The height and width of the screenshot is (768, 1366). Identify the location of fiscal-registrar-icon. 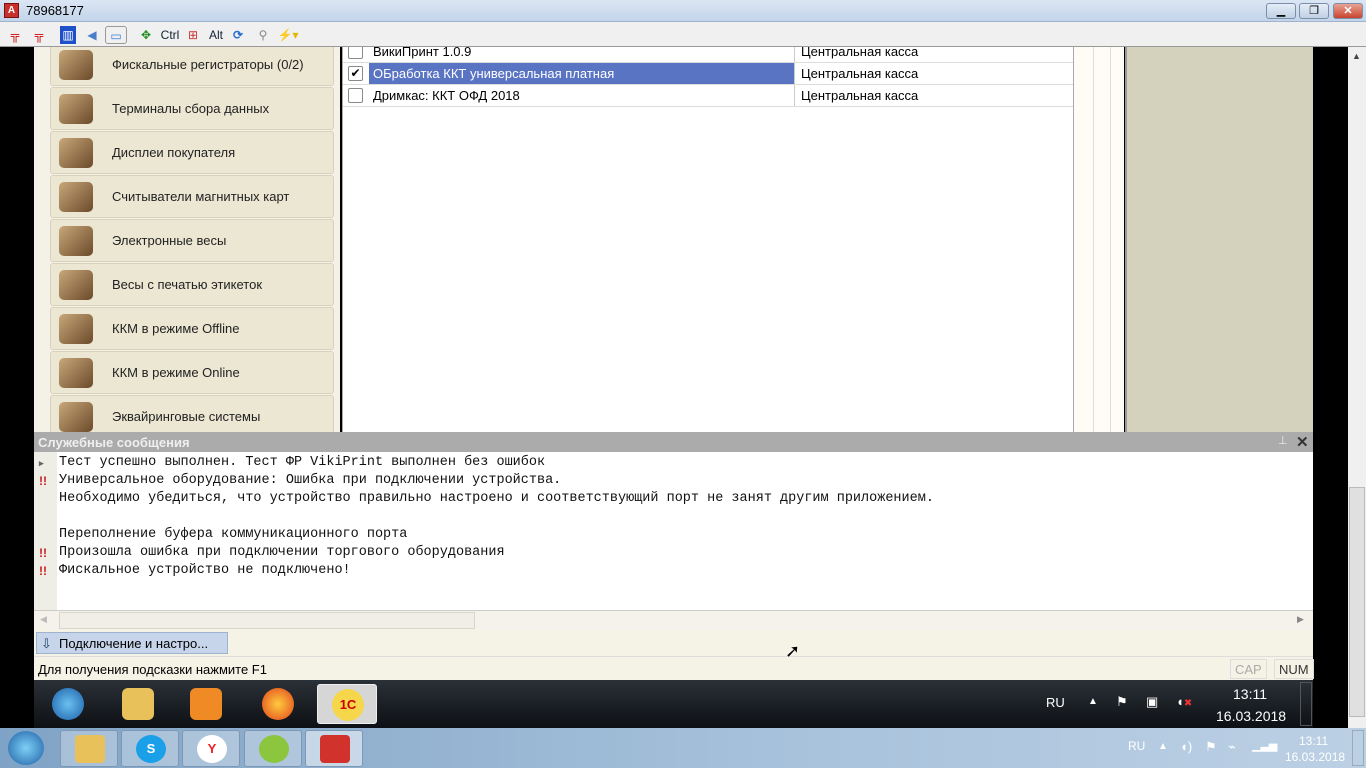
(76, 65).